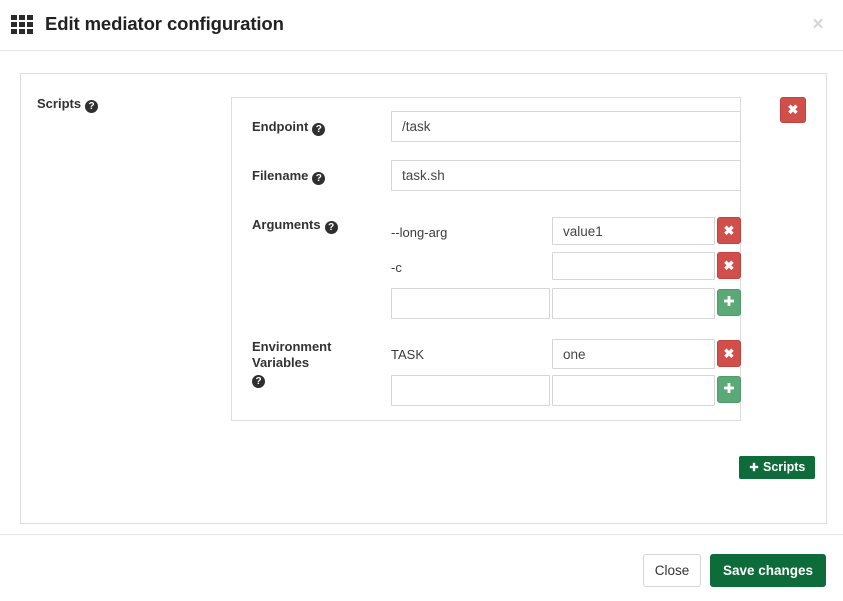 The height and width of the screenshot is (601, 843). What do you see at coordinates (633, 354) in the screenshot?
I see `environment-variable-value-input` at bounding box center [633, 354].